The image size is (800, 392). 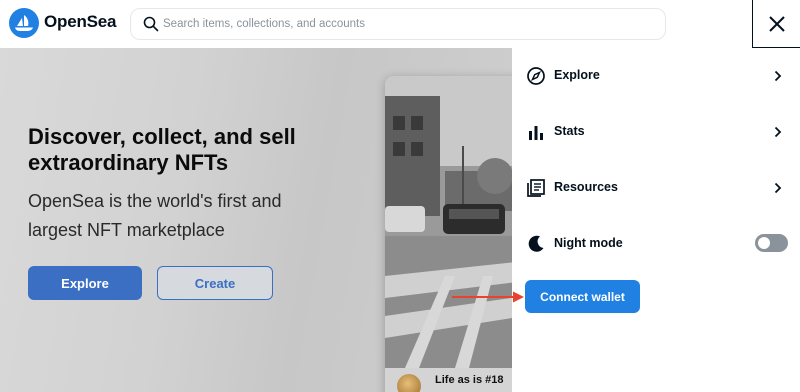 I want to click on moon-icon, so click(x=536, y=243).